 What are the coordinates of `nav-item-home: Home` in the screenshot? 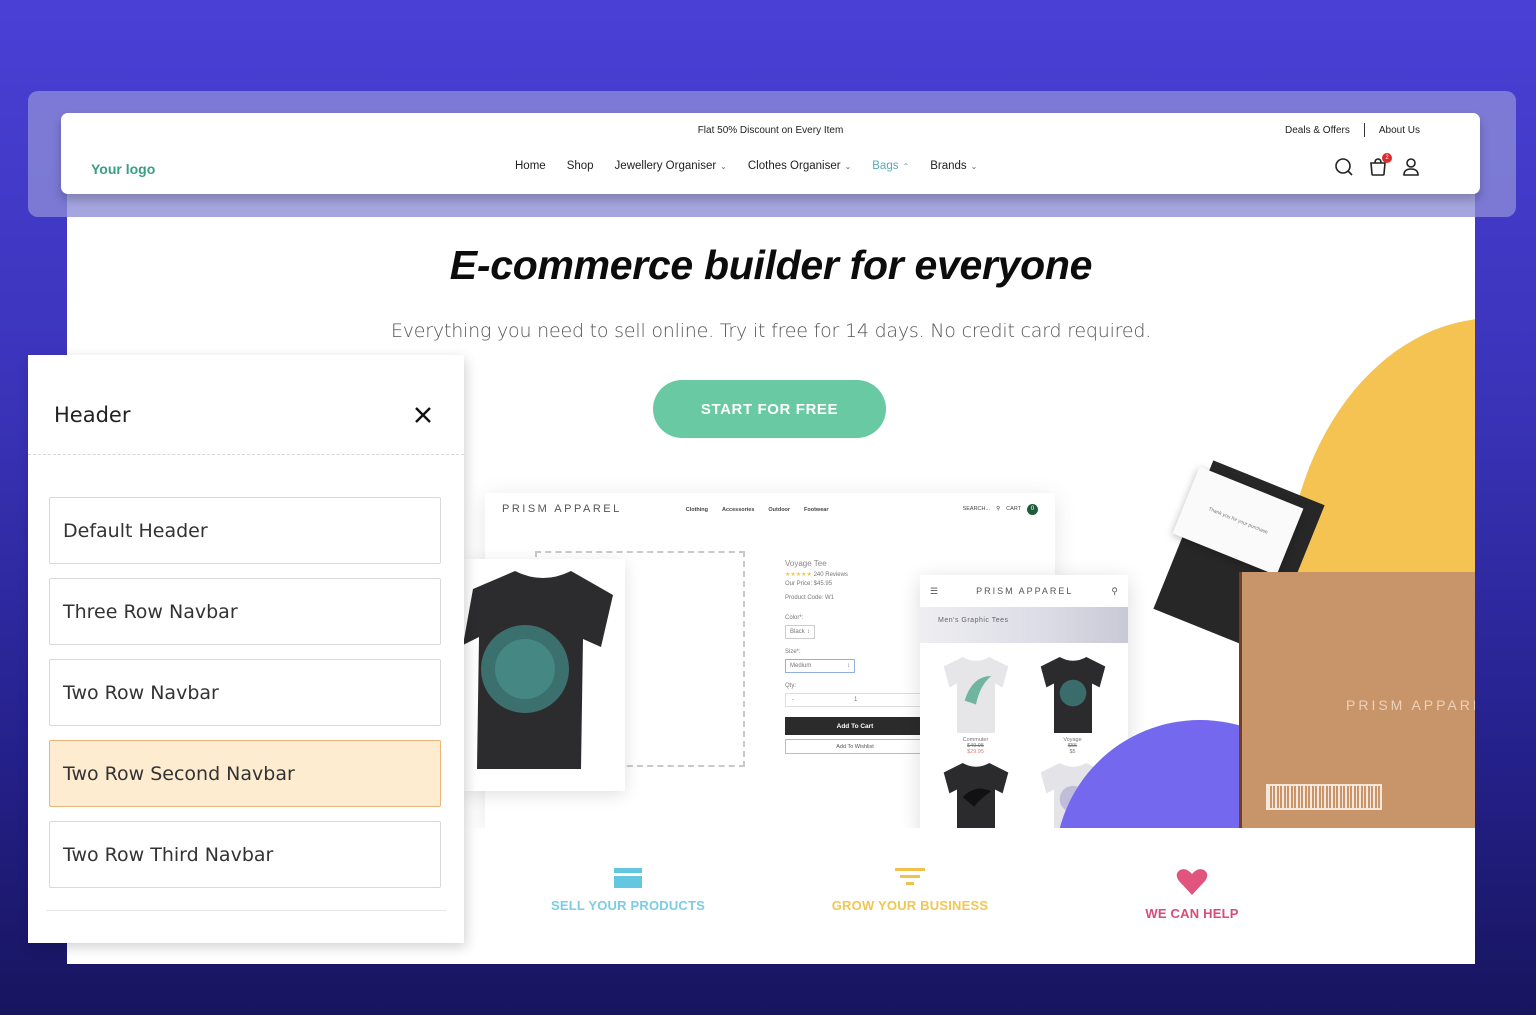 It's located at (530, 166).